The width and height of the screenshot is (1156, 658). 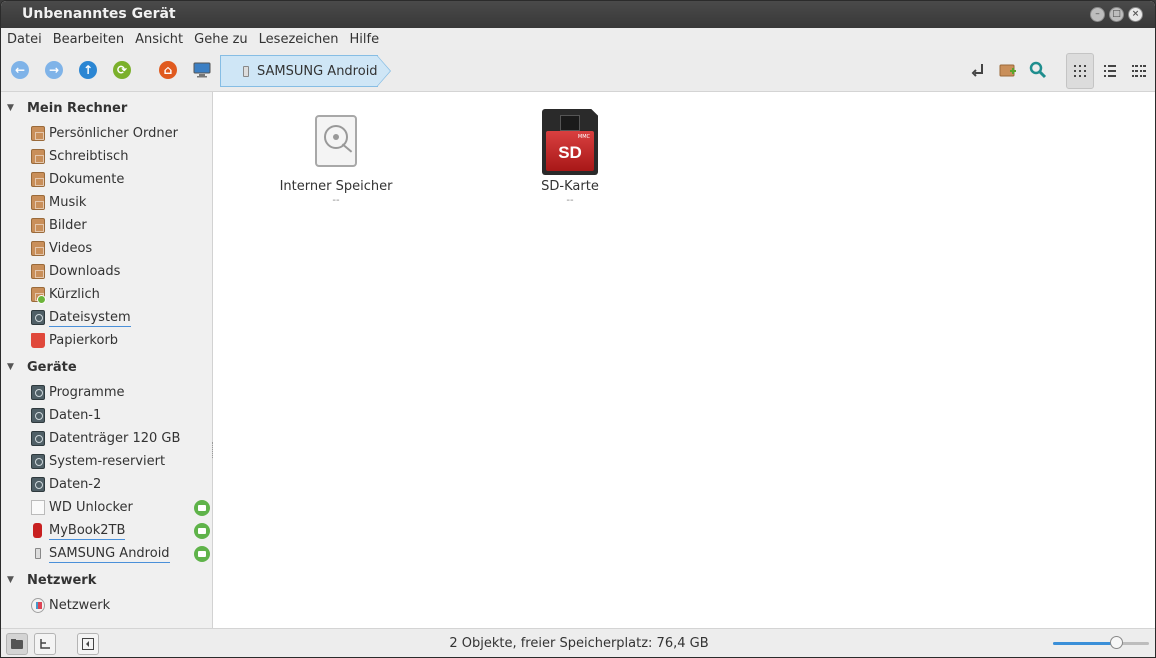 What do you see at coordinates (38, 317) in the screenshot?
I see `filesystem-drive-icon` at bounding box center [38, 317].